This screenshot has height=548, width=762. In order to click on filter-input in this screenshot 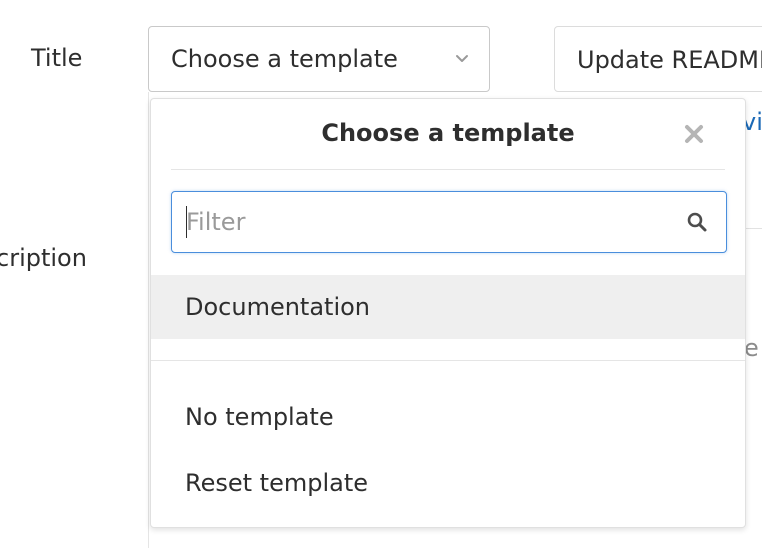, I will do `click(417, 222)`.